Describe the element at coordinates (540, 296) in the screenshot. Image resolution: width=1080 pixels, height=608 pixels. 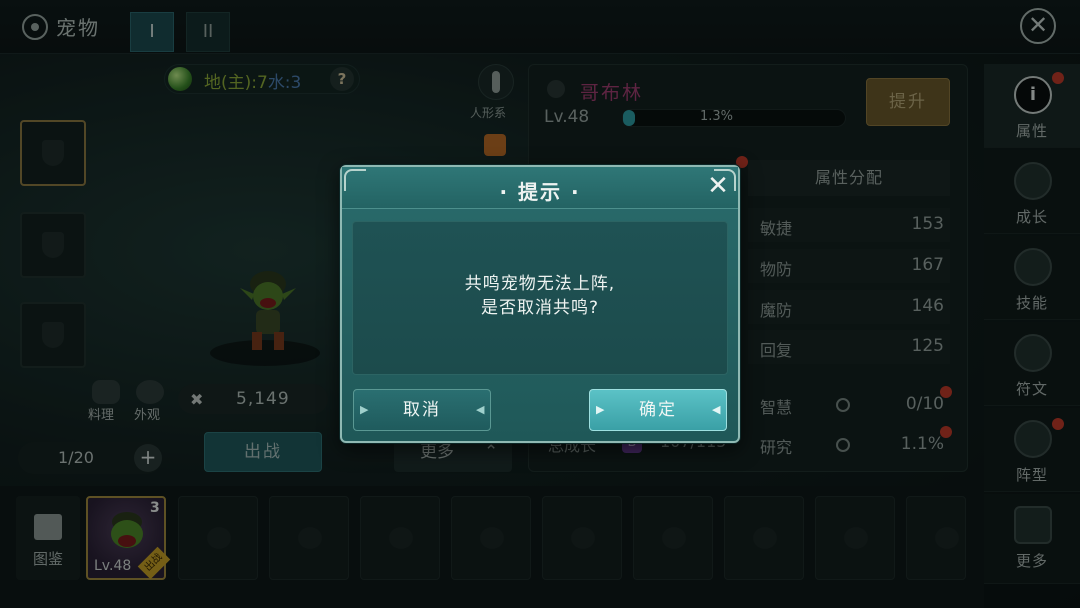
I see `dialog-message: 共鸣宠物无法上阵, 是否取消共鸣?` at that location.